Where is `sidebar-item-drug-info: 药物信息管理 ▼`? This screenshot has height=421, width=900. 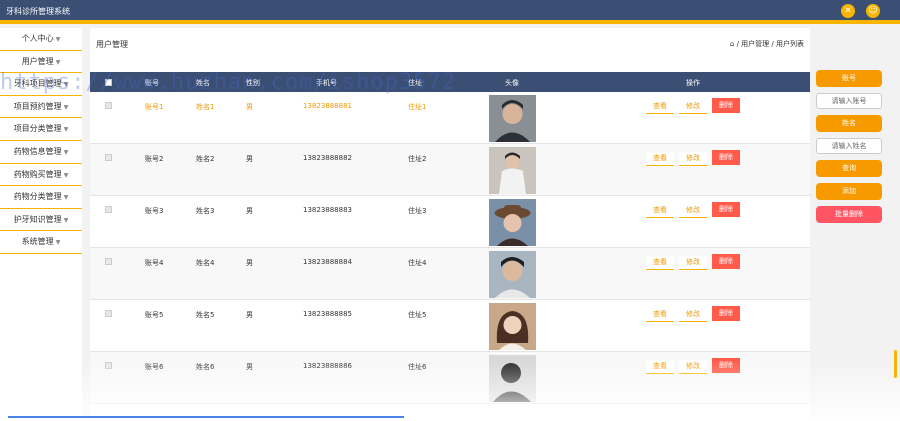 sidebar-item-drug-info: 药物信息管理 ▼ is located at coordinates (41, 152).